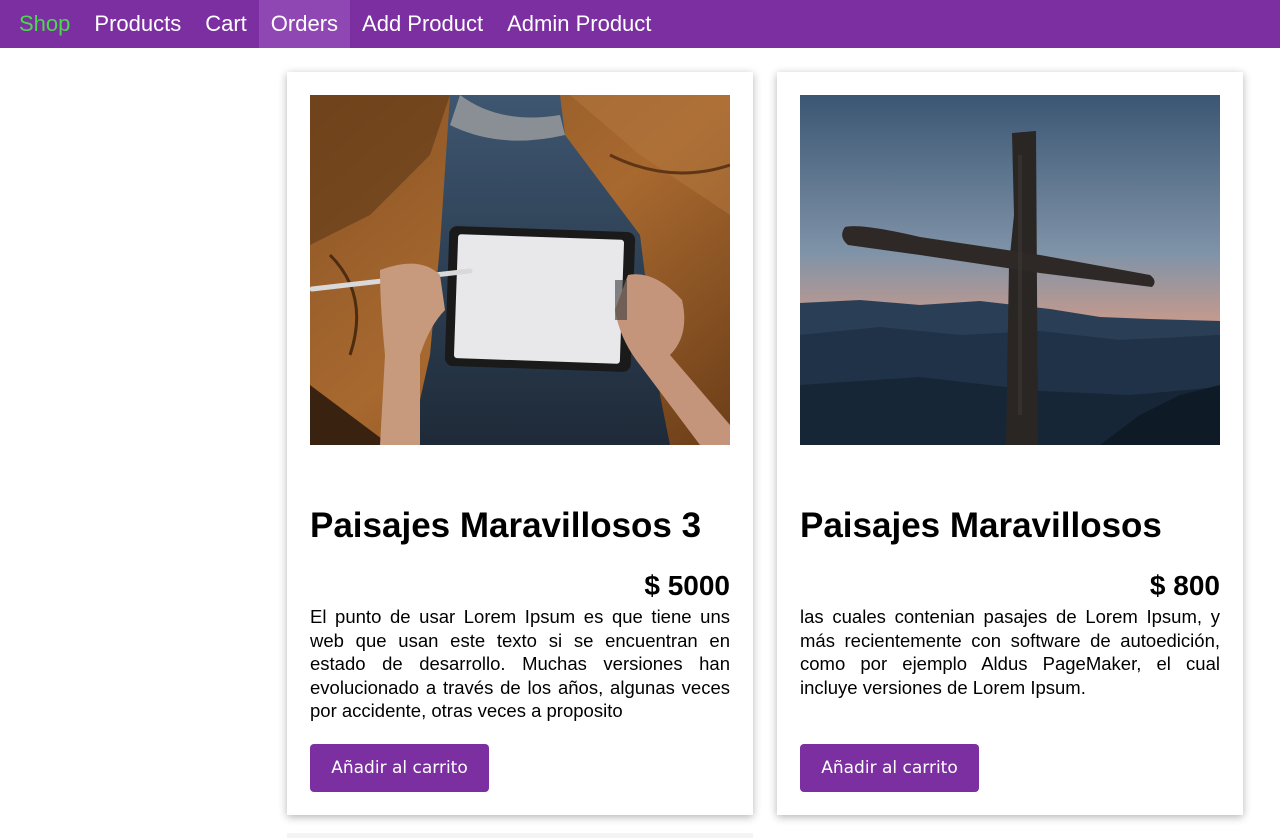 Image resolution: width=1280 pixels, height=838 pixels. Describe the element at coordinates (520, 270) in the screenshot. I see `person-with-tablet-photo` at that location.